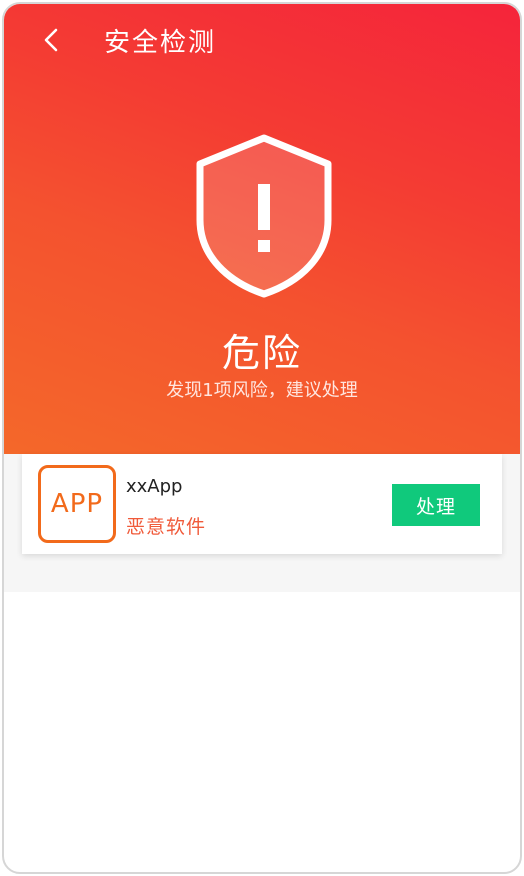  What do you see at coordinates (160, 43) in the screenshot?
I see `page-title: 安全检测` at bounding box center [160, 43].